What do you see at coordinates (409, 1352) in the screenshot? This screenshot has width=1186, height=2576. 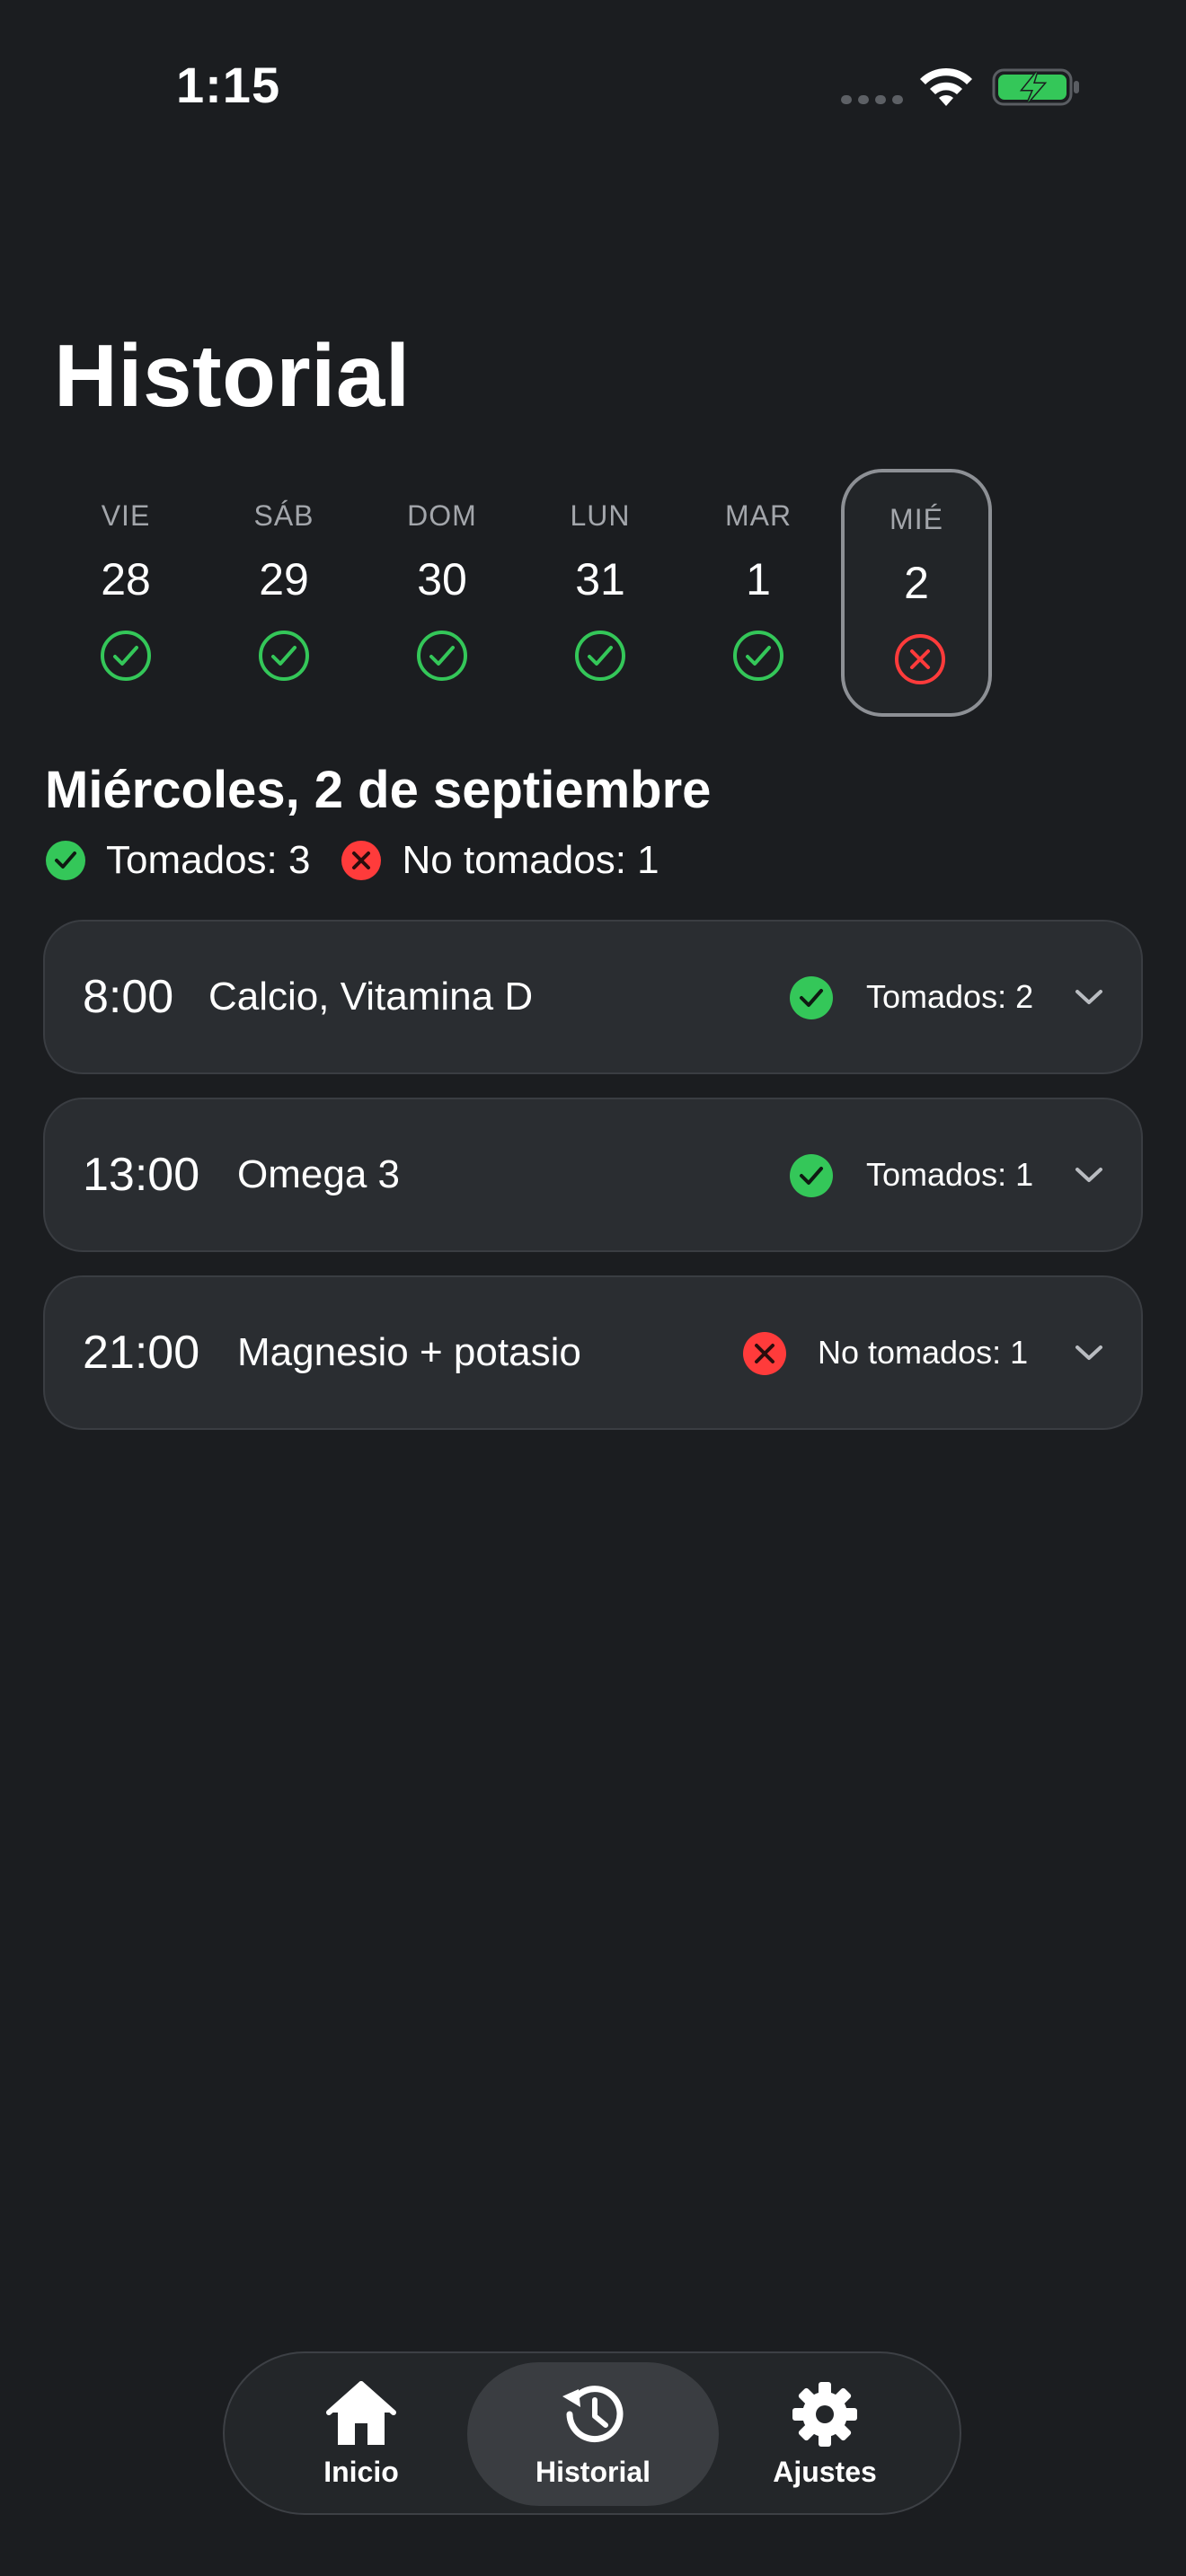 I see `dose-name: Magnesio + potasio` at bounding box center [409, 1352].